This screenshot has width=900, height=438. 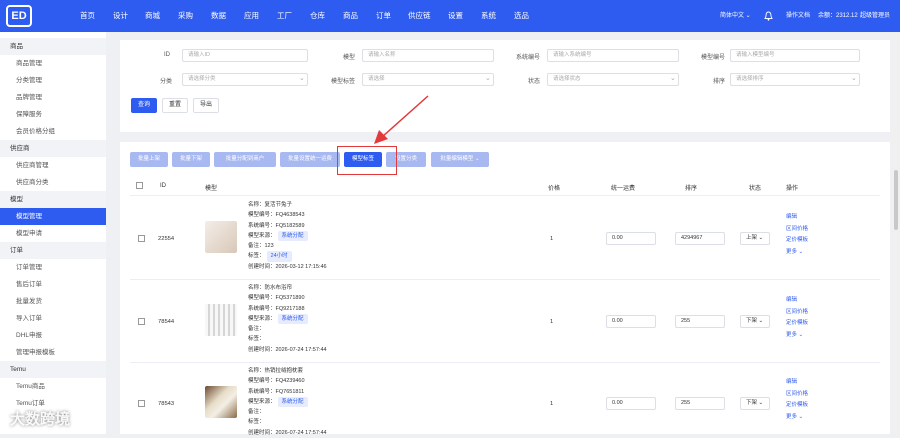 What do you see at coordinates (310, 159) in the screenshot?
I see `batch-set-freight-button: 批量设置统一运费` at bounding box center [310, 159].